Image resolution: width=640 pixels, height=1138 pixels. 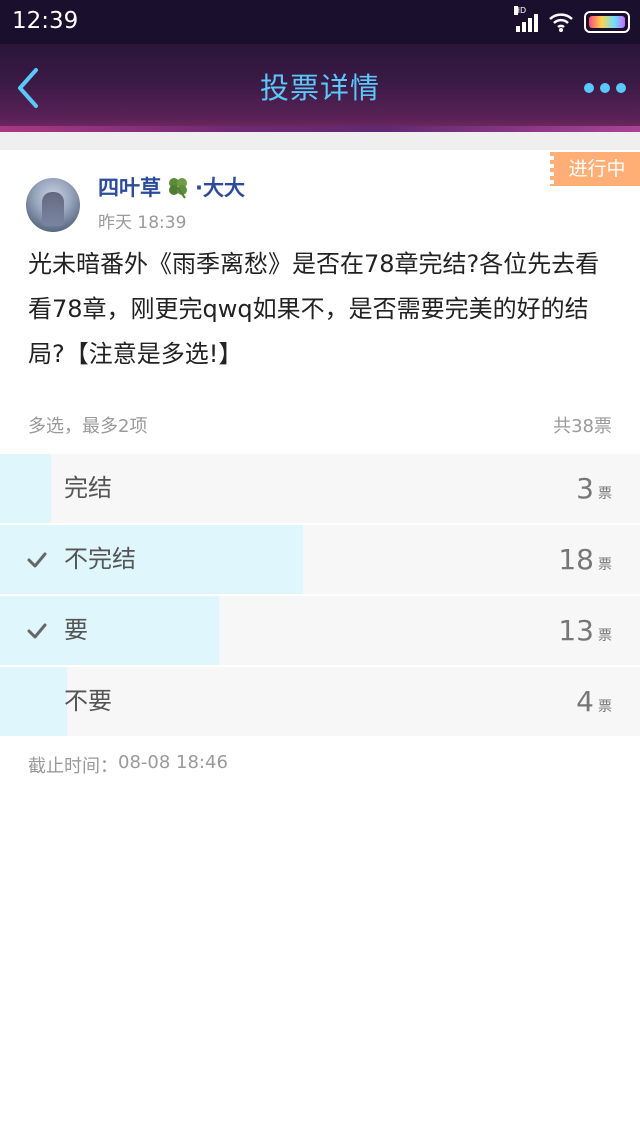 What do you see at coordinates (320, 559) in the screenshot?
I see `poll-option: 不完结 18 票` at bounding box center [320, 559].